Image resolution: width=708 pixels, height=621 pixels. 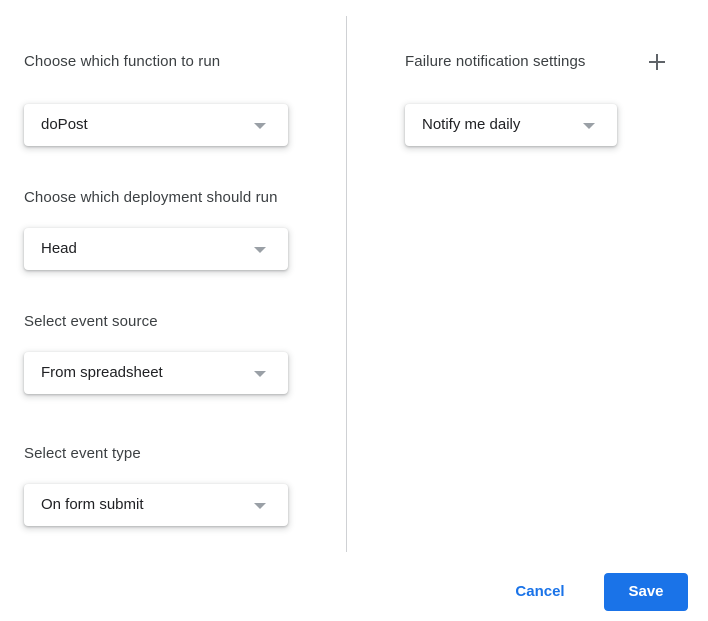 I want to click on deployment-select-value: Head, so click(x=59, y=248).